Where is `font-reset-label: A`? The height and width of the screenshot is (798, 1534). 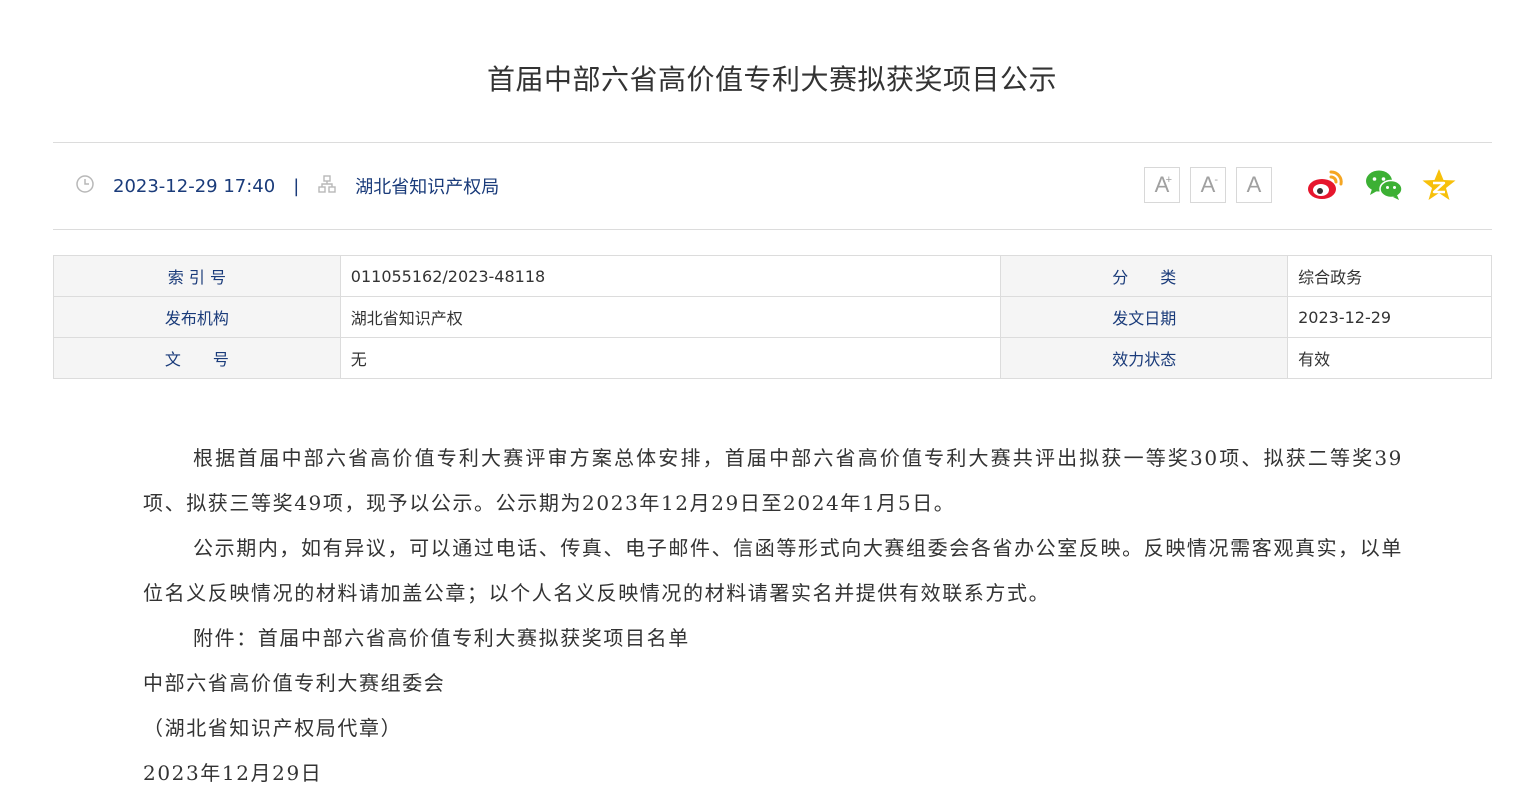 font-reset-label: A is located at coordinates (1254, 184).